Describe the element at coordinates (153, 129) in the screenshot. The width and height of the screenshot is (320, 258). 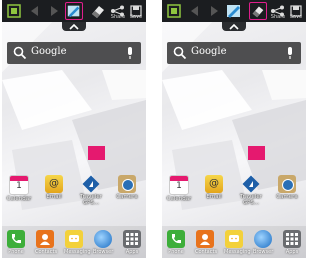
I see `screen-divider` at that location.